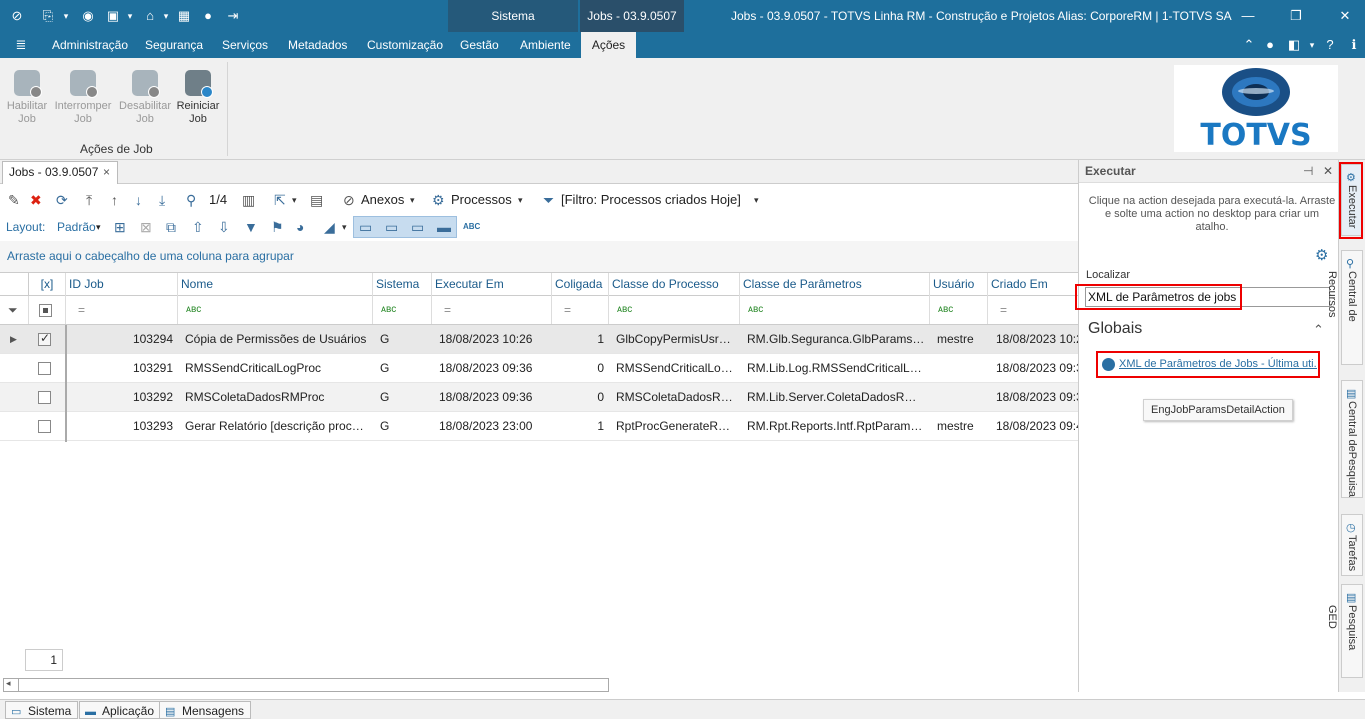  I want to click on pin-icon: ⚑, so click(277, 227).